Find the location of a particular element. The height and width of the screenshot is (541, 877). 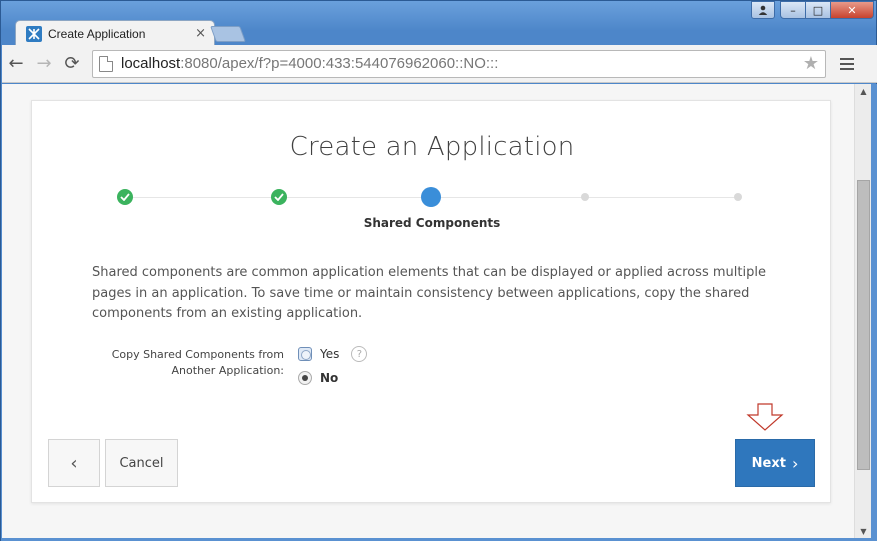

current-step-label: Shared Components is located at coordinates (432, 223).